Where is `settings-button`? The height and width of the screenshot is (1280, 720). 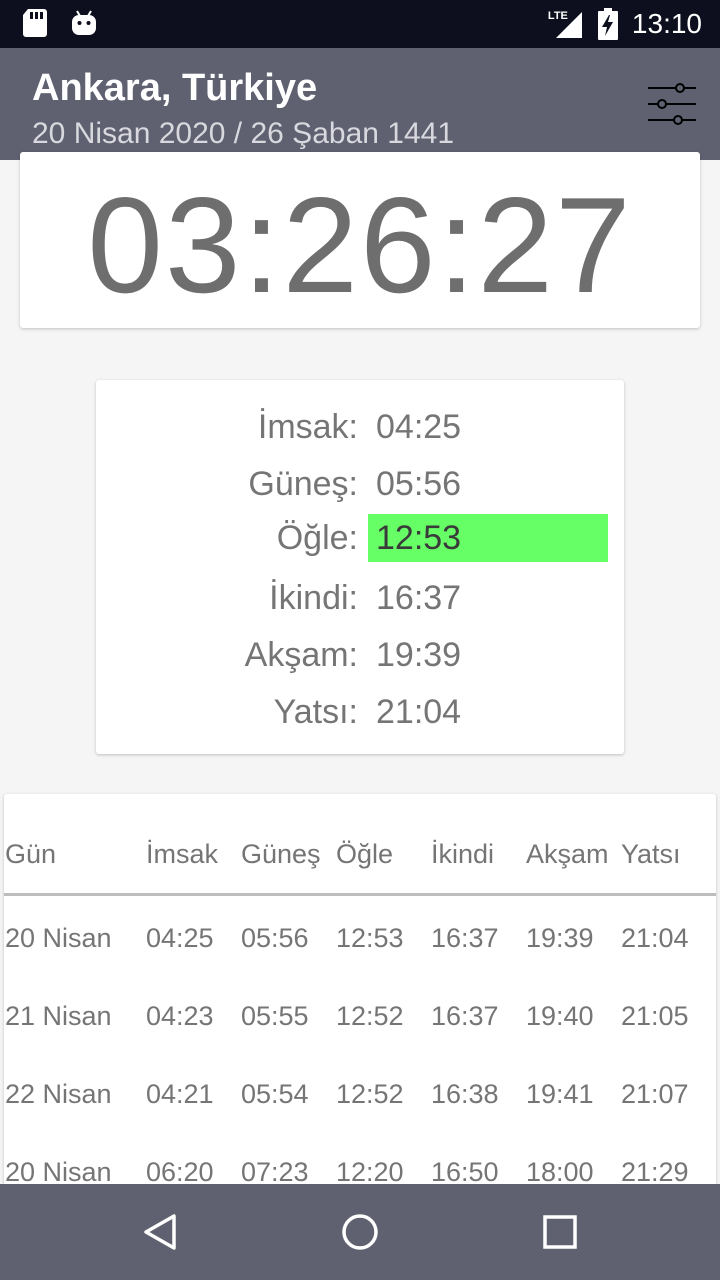 settings-button is located at coordinates (672, 106).